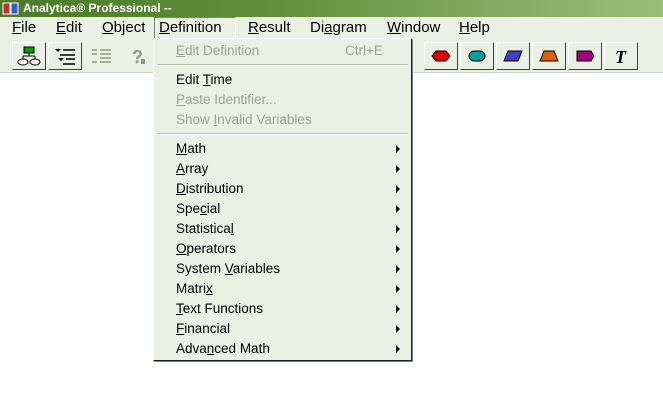  What do you see at coordinates (97, 8) in the screenshot?
I see `window-title: Analytica® Professional --` at bounding box center [97, 8].